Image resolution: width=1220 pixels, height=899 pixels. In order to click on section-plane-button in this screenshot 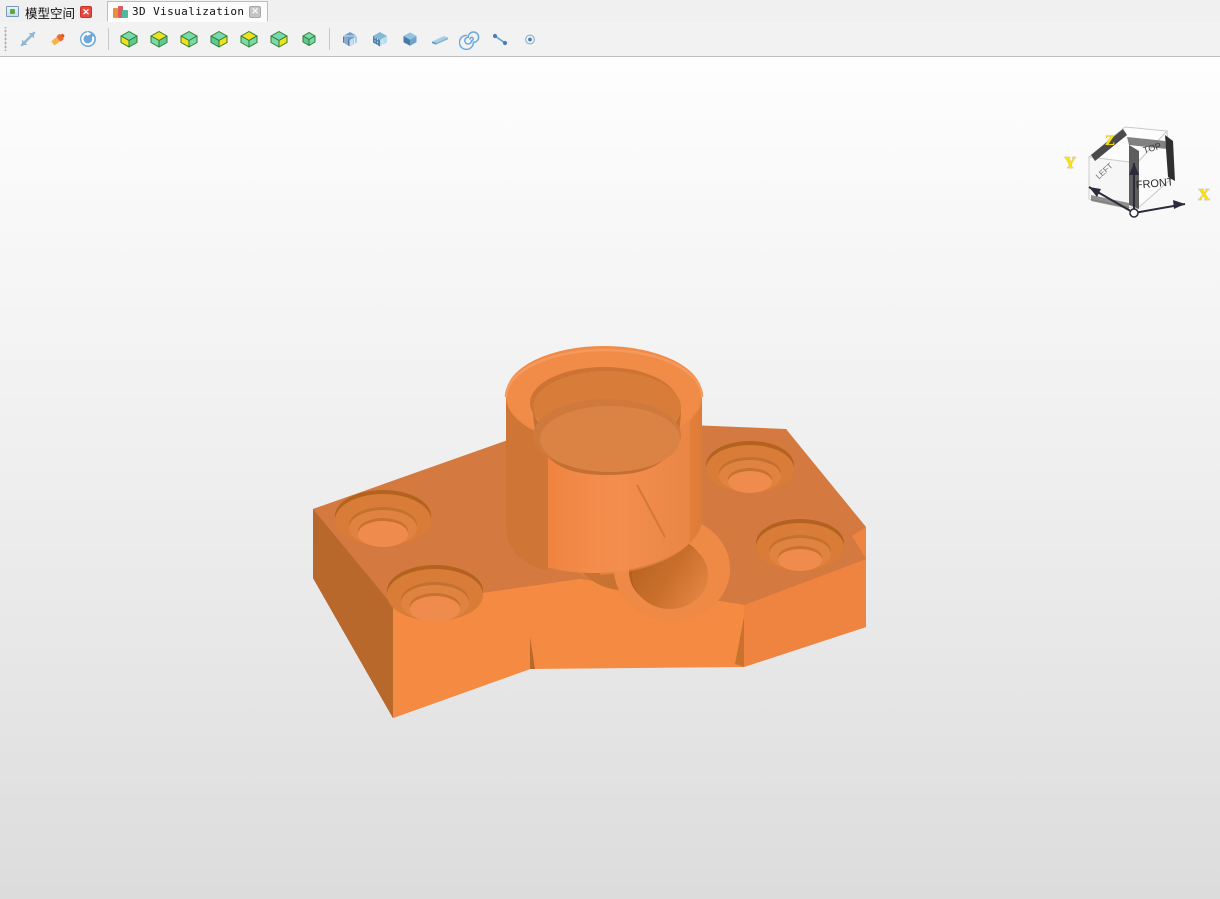, I will do `click(440, 39)`.